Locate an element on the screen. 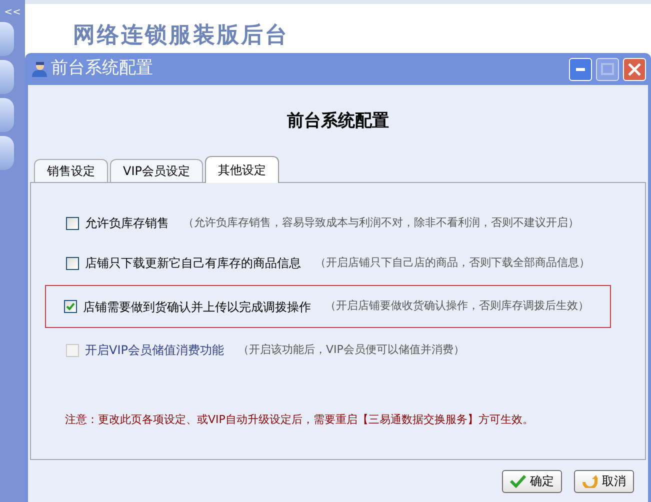  cancel-button: 取消 is located at coordinates (604, 481).